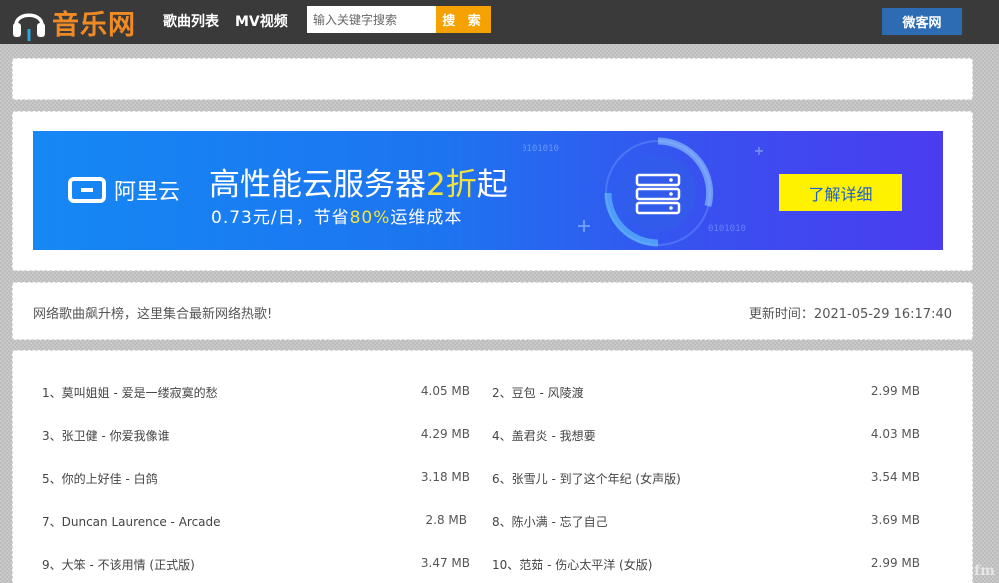  I want to click on top-navigation-bar: 音乐网 歌曲列表 MV视频 搜 索 微客网, so click(499, 22).